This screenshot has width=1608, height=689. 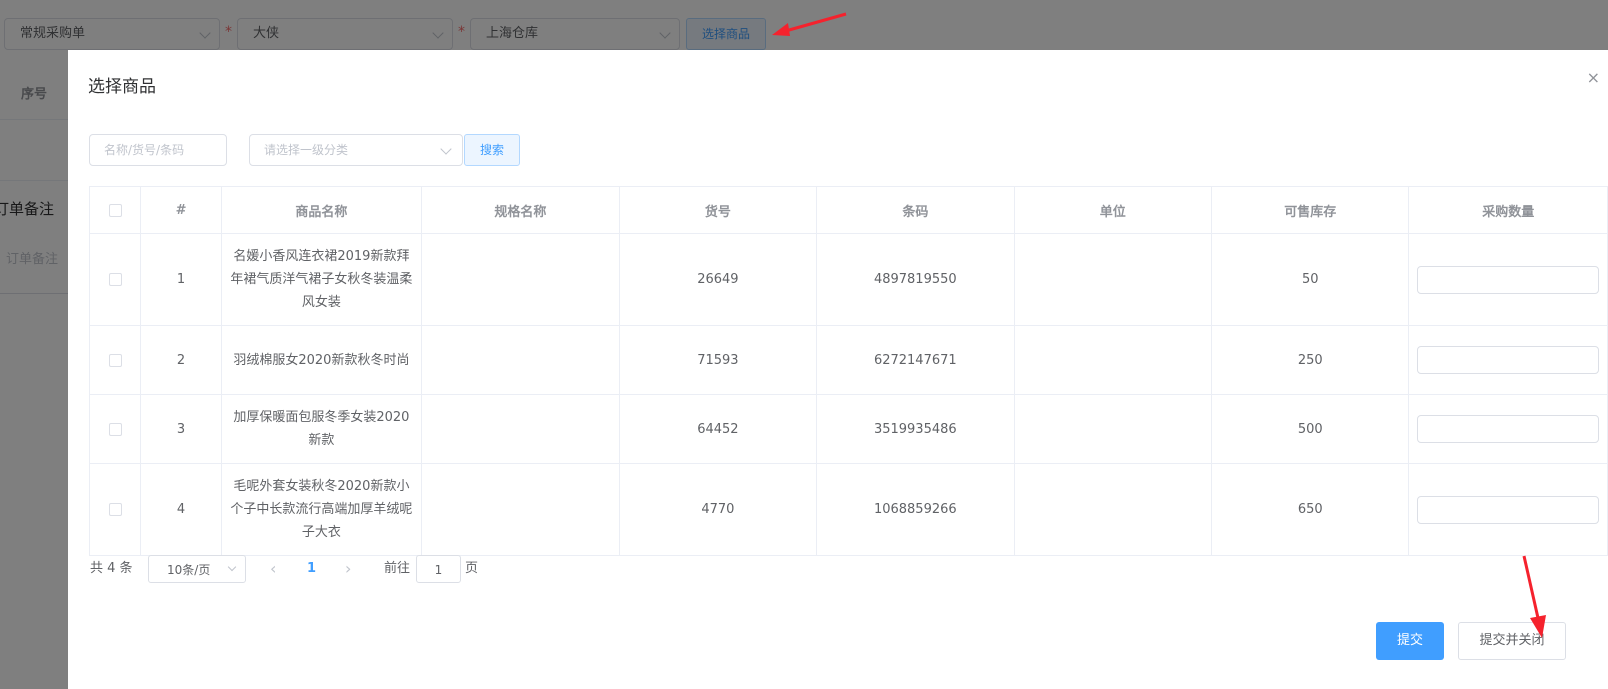 I want to click on total-count: 共 4 条, so click(x=111, y=568).